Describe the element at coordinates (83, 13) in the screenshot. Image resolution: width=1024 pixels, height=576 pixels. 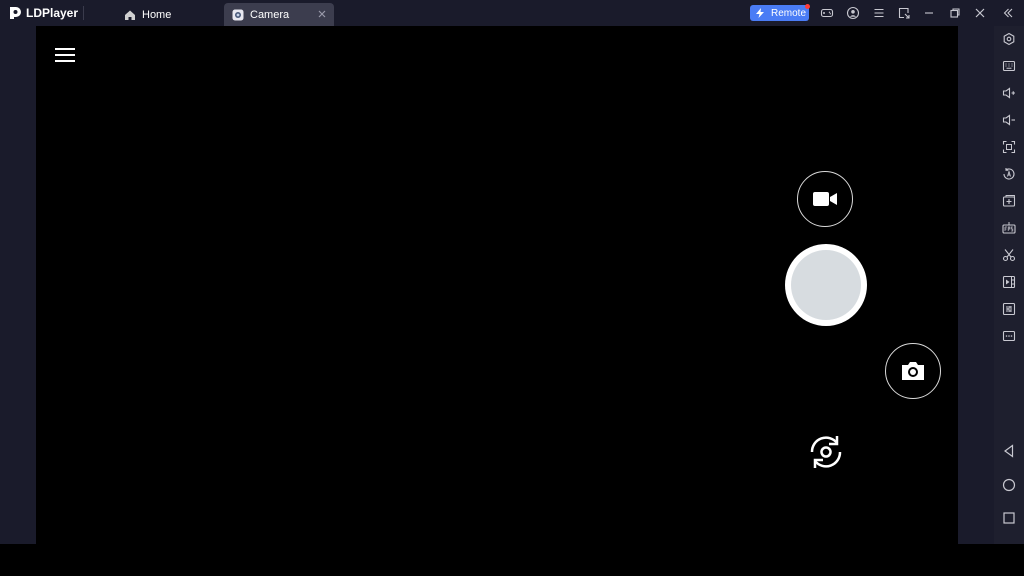
I see `title-divider` at that location.